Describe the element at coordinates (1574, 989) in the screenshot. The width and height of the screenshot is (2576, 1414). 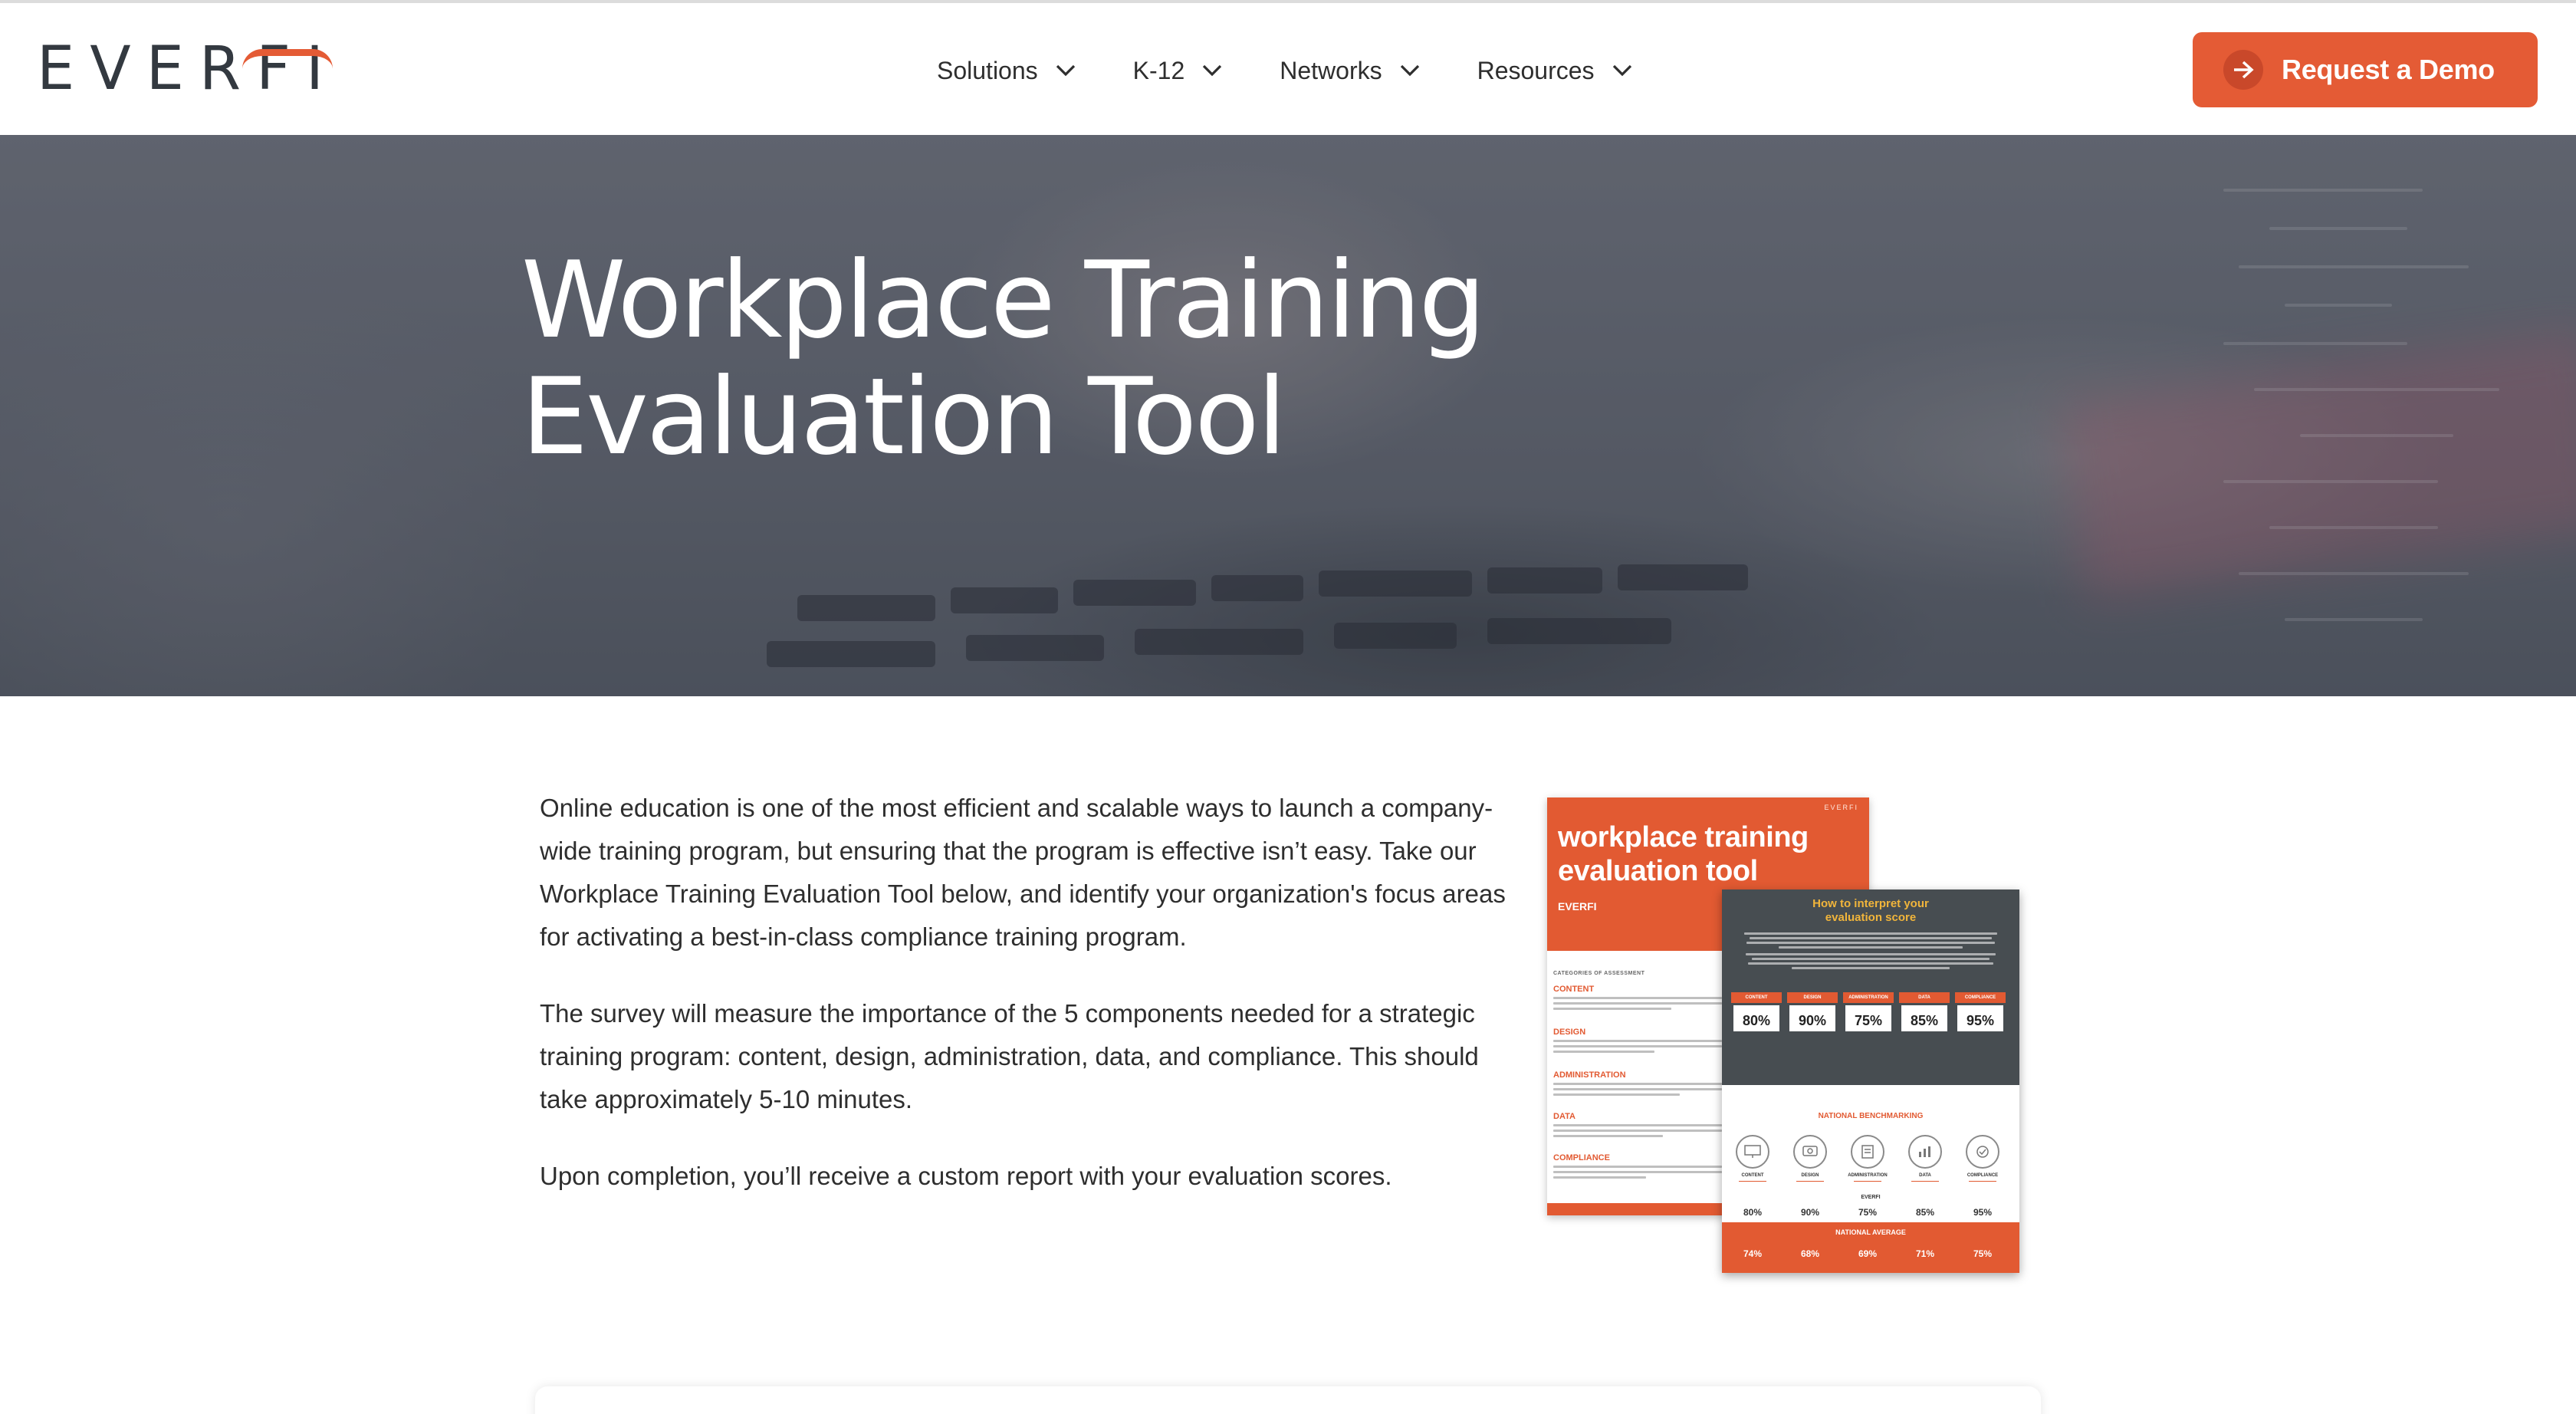
I see `category-label: CONTENT` at that location.